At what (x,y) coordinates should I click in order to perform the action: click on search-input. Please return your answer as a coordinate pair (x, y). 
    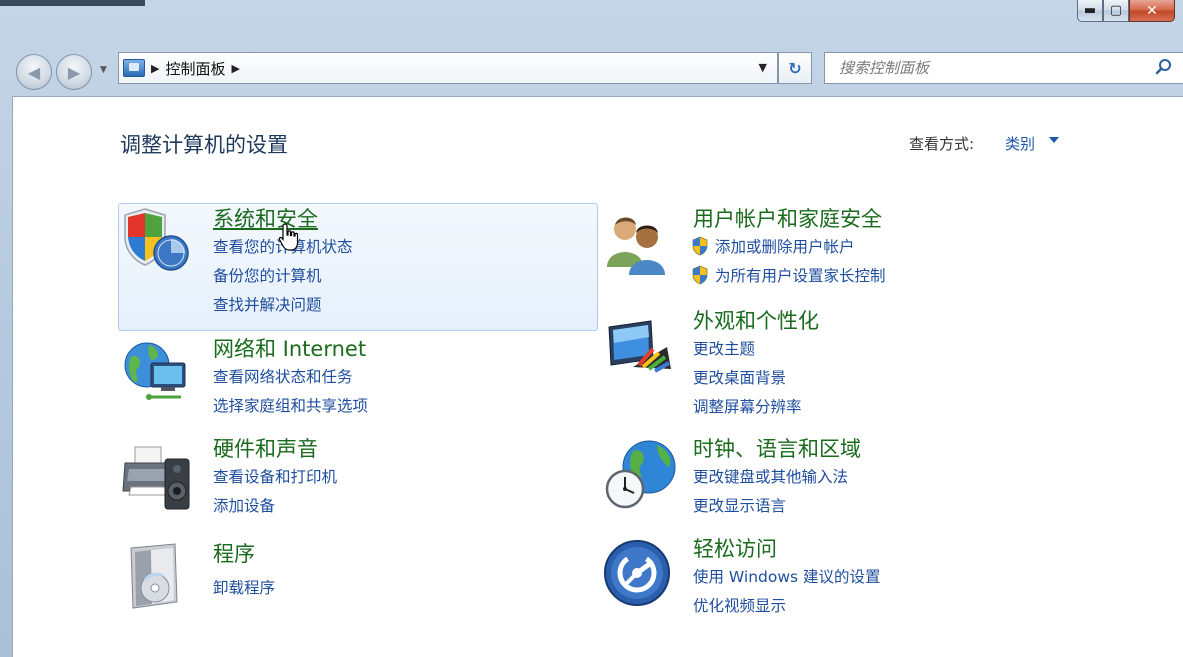
    Looking at the image, I should click on (980, 68).